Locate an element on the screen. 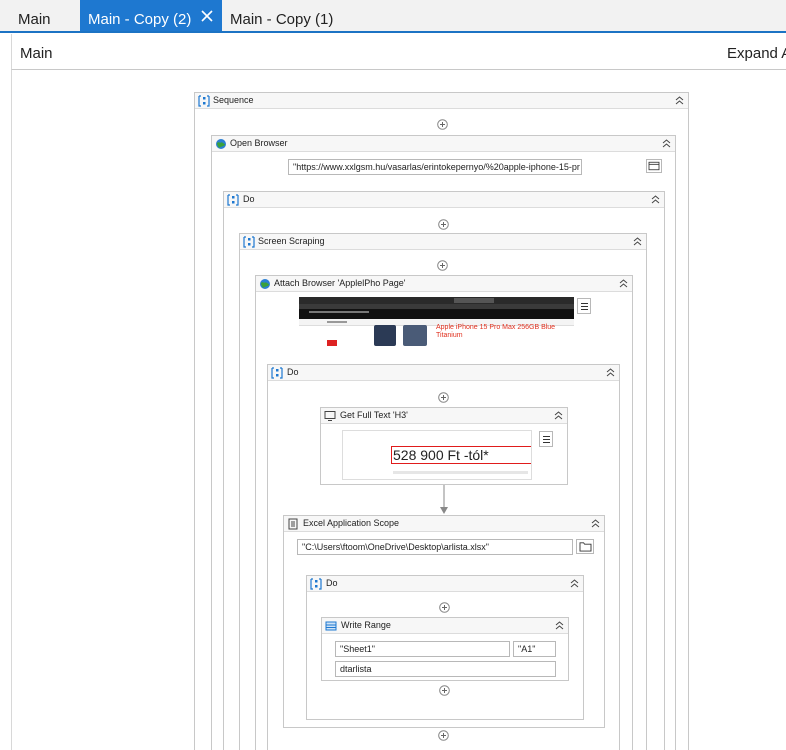  breadcrumb: Main is located at coordinates (36, 53).